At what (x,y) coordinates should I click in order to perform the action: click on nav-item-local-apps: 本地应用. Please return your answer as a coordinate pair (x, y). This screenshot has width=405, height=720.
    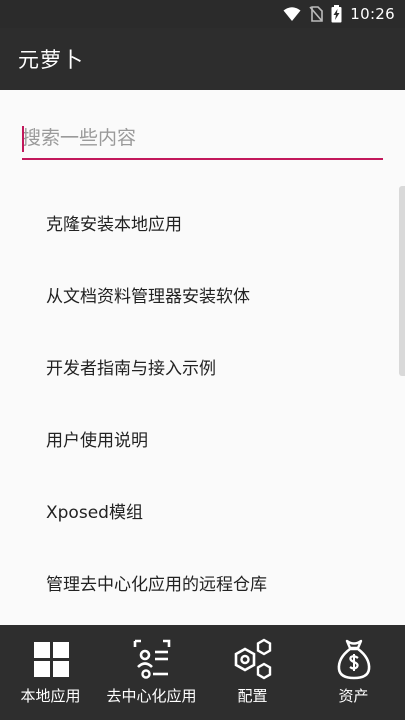
    Looking at the image, I should click on (50, 672).